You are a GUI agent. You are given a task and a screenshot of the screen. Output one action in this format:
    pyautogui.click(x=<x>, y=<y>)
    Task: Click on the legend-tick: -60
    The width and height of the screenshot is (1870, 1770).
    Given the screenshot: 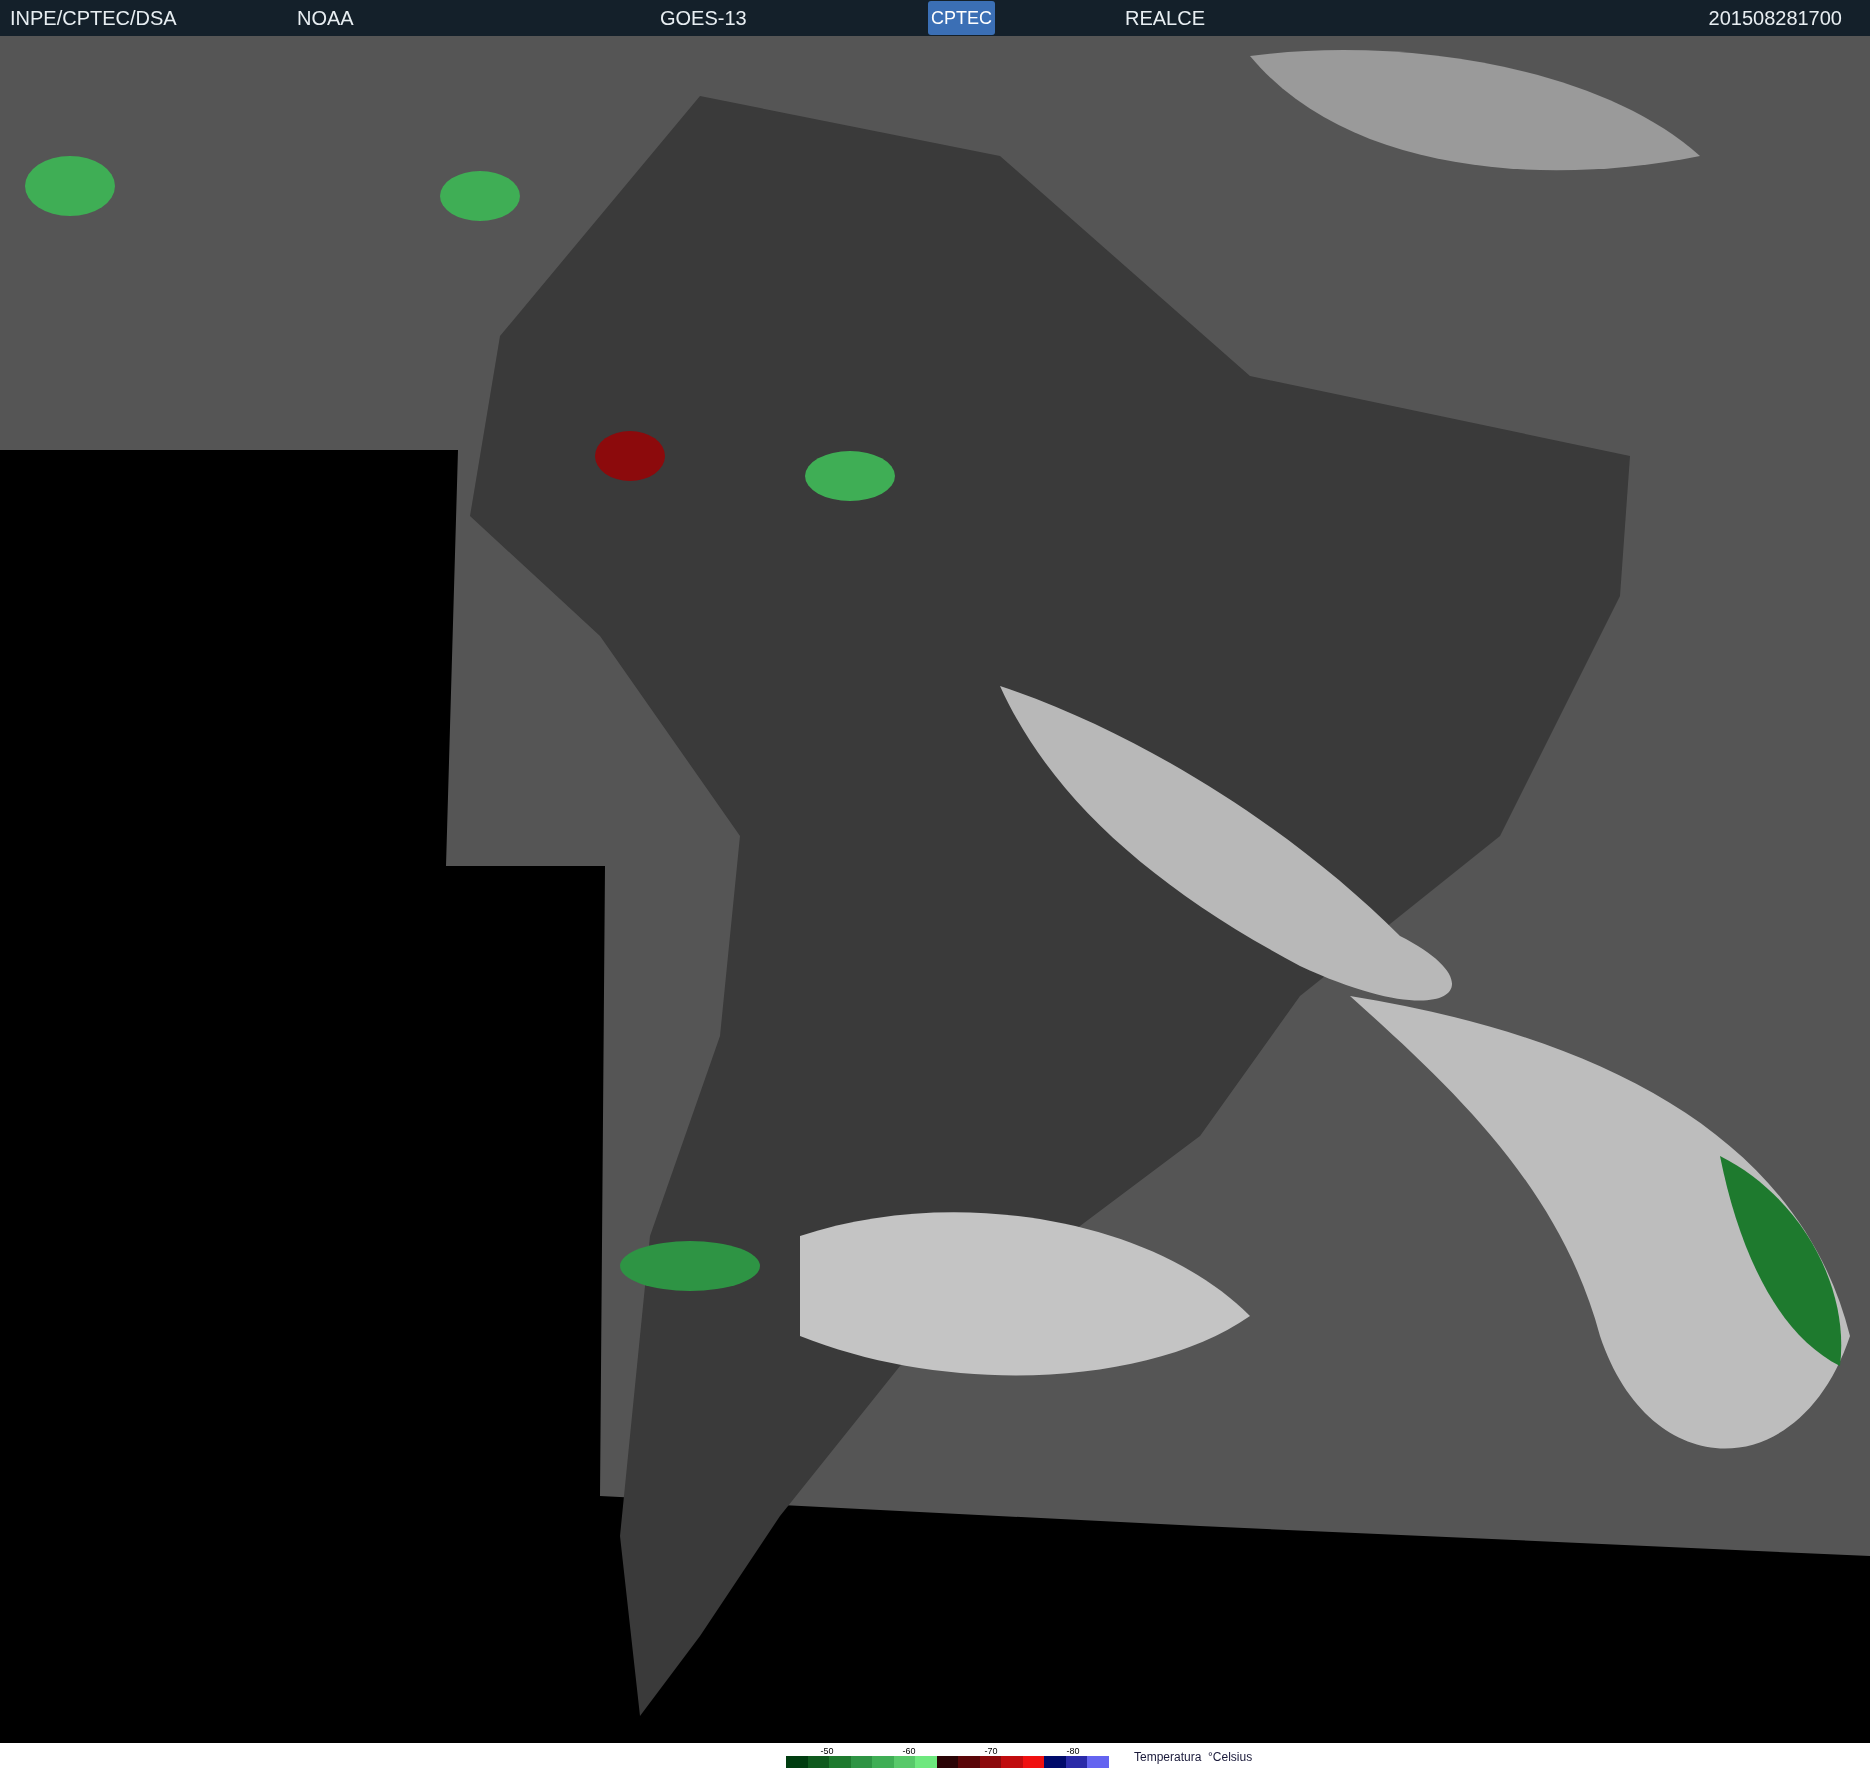 What is the action you would take?
    pyautogui.click(x=909, y=1750)
    